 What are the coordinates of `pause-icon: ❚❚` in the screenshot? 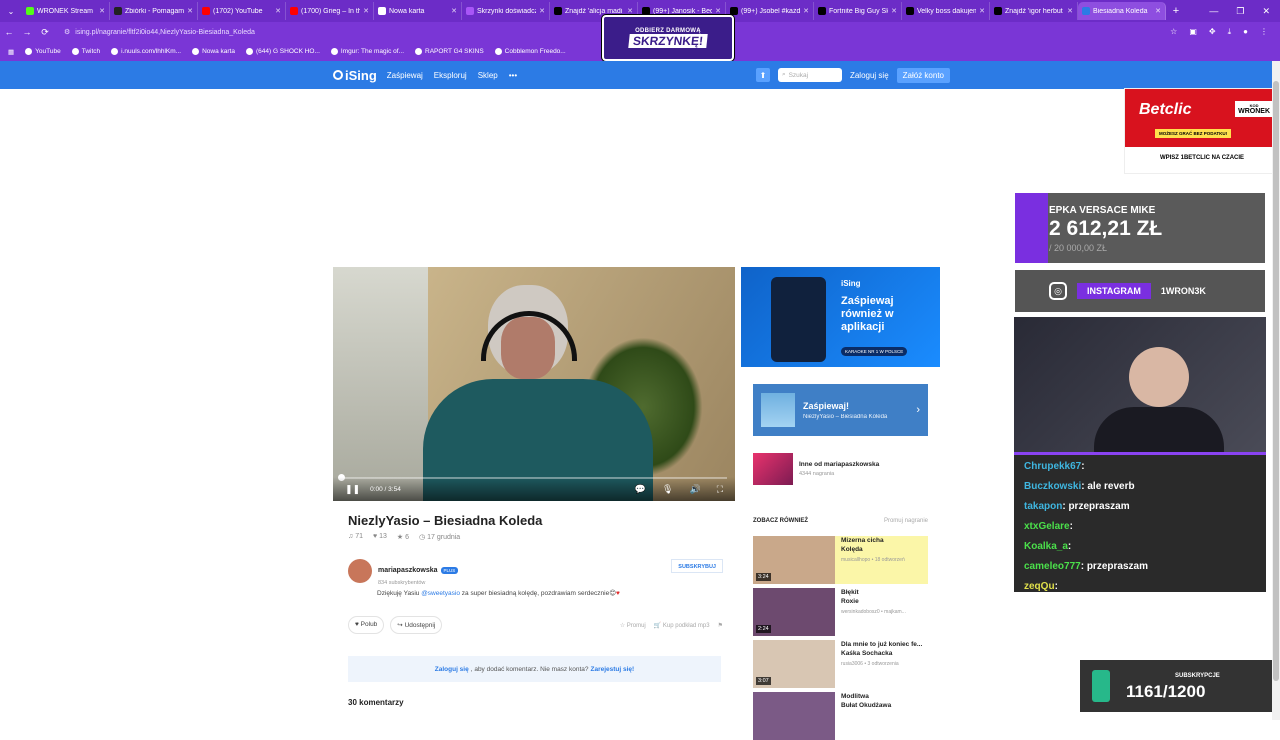 It's located at (352, 489).